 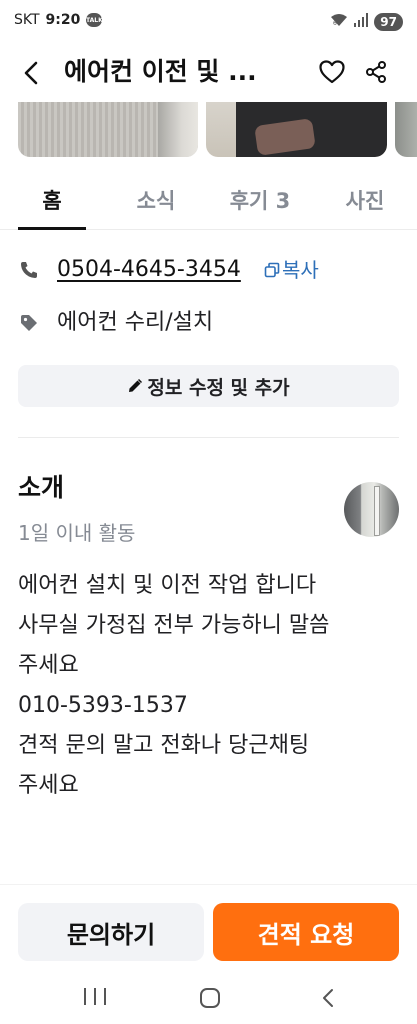 I want to click on inquiry-button: 문의하기, so click(x=111, y=932).